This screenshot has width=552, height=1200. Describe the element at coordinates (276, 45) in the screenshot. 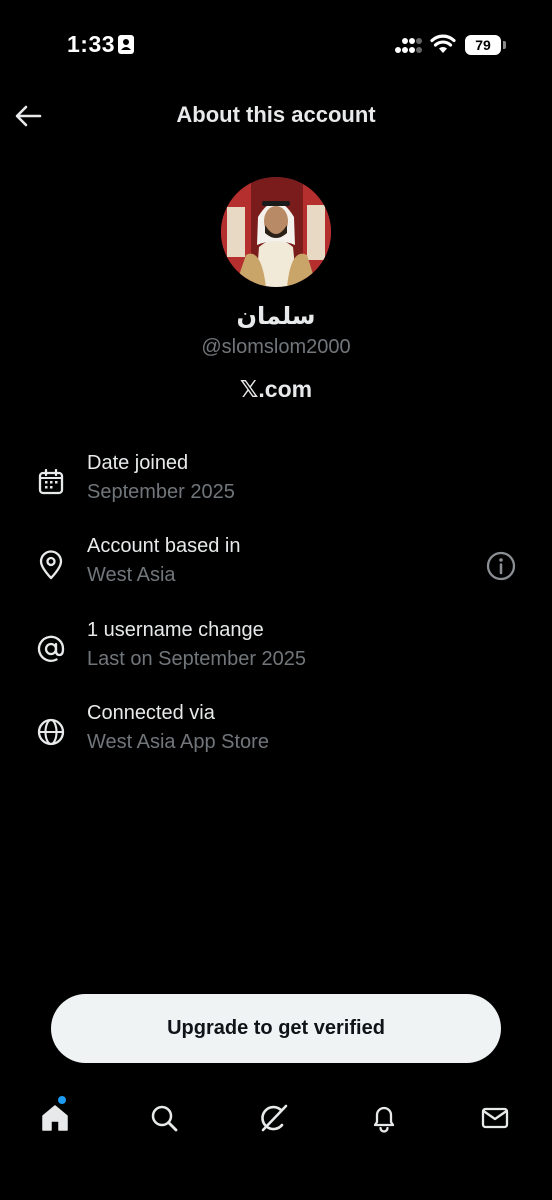

I see `status-bar: 1:33 79` at that location.